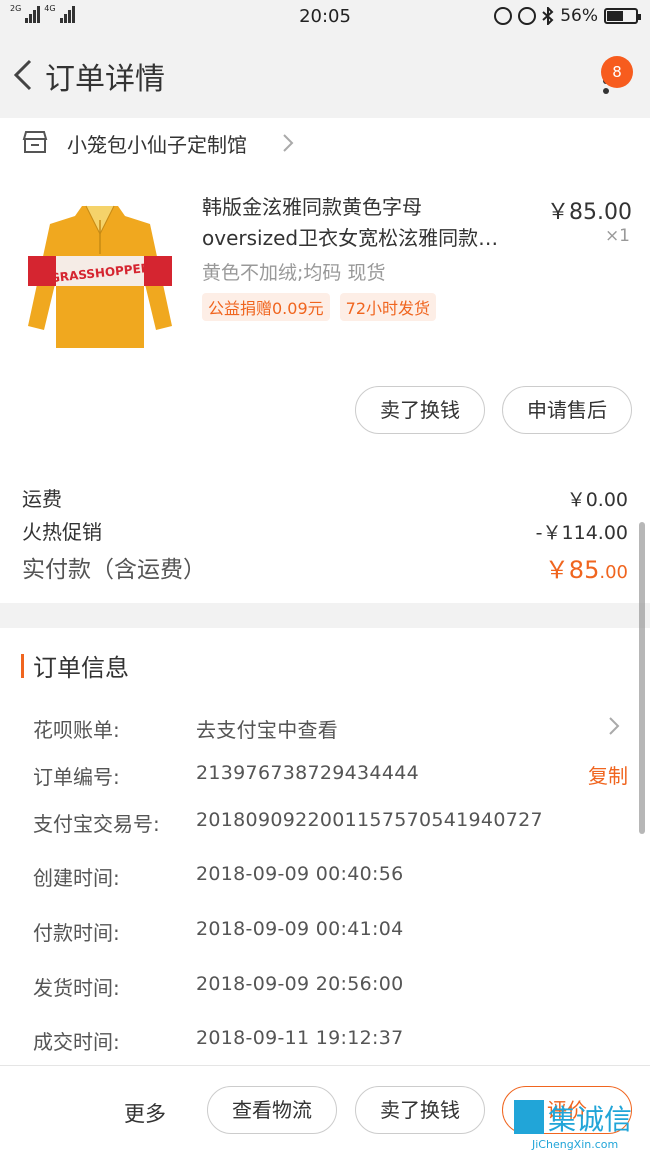 The height and width of the screenshot is (1155, 650). I want to click on rotation-lock-icon, so click(503, 16).